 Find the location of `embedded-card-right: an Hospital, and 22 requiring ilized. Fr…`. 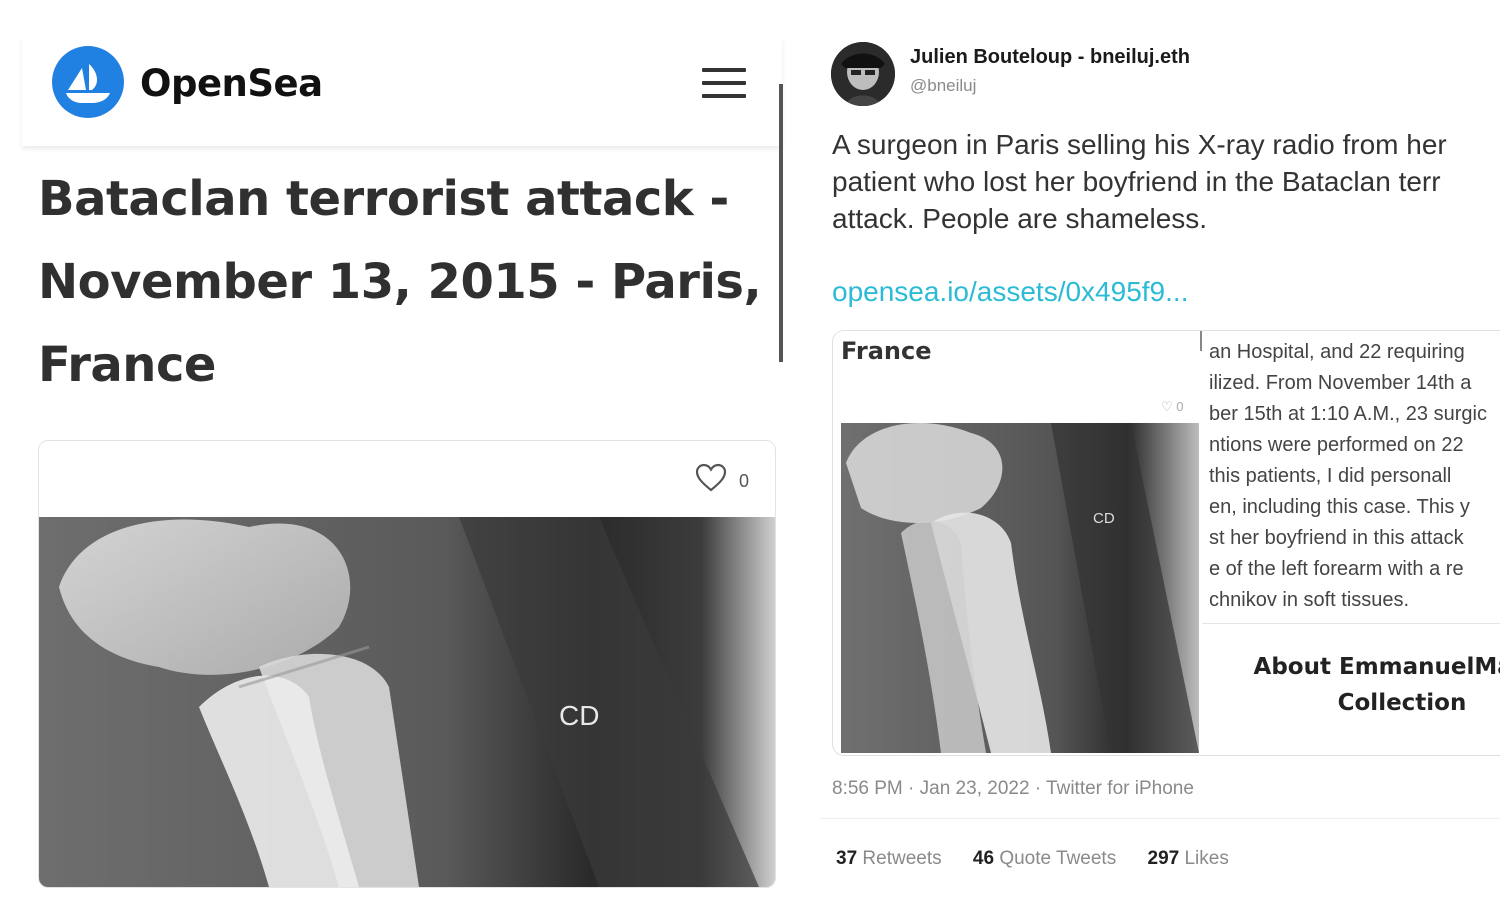

embedded-card-right: an Hospital, and 22 requiring ilized. Fr… is located at coordinates (1351, 543).